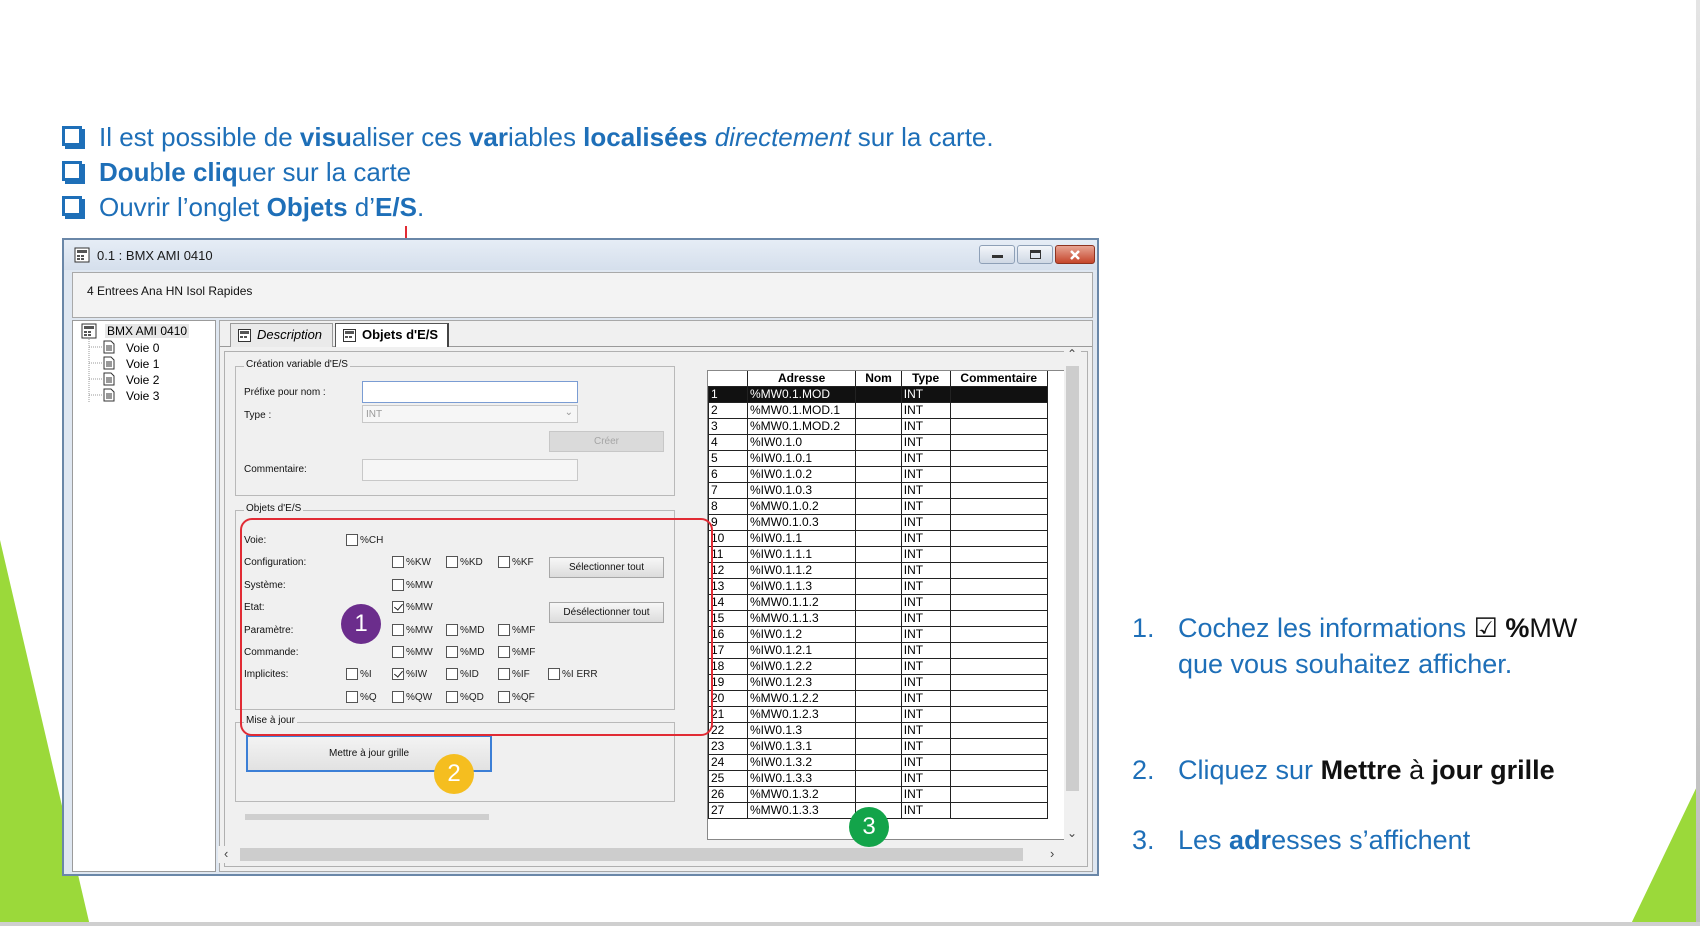  I want to click on checkbox-if: %IF, so click(514, 674).